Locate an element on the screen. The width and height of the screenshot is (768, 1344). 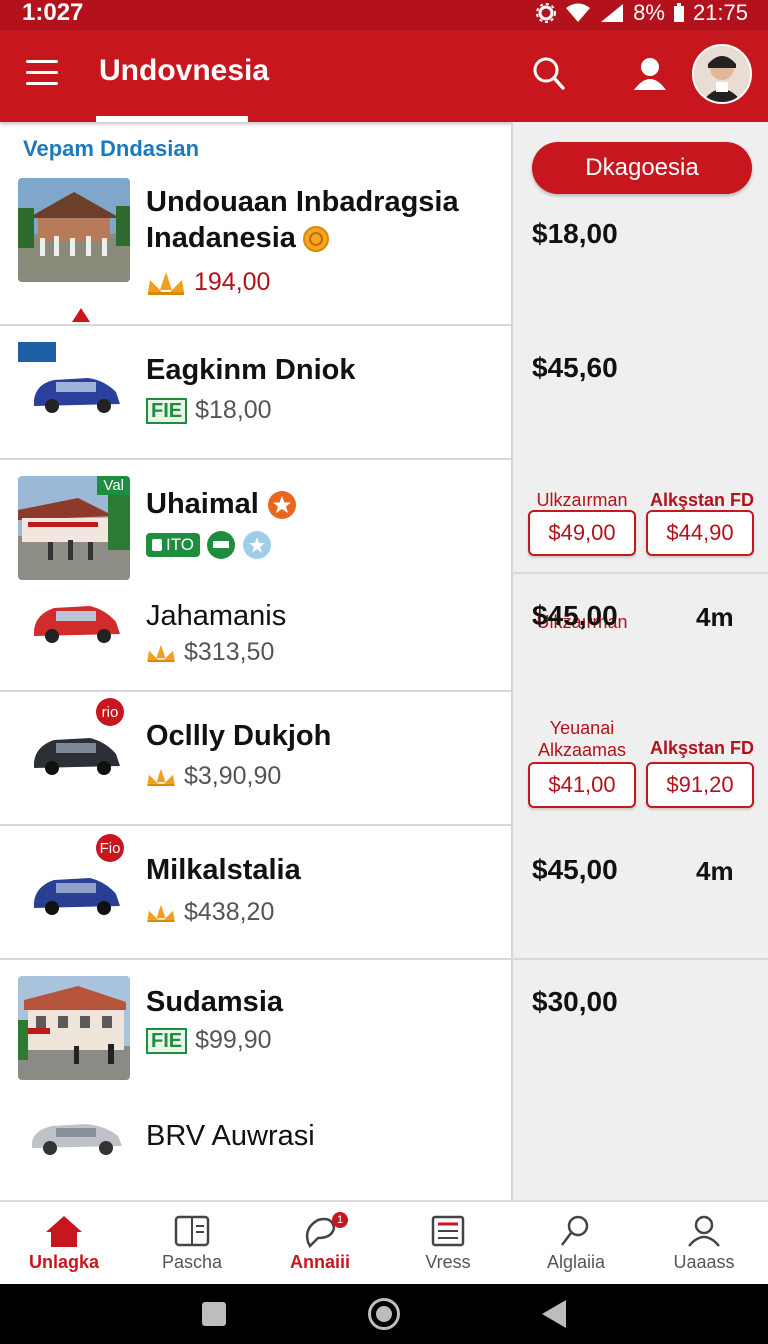
sub-price: $99,90 is located at coordinates (233, 1040).